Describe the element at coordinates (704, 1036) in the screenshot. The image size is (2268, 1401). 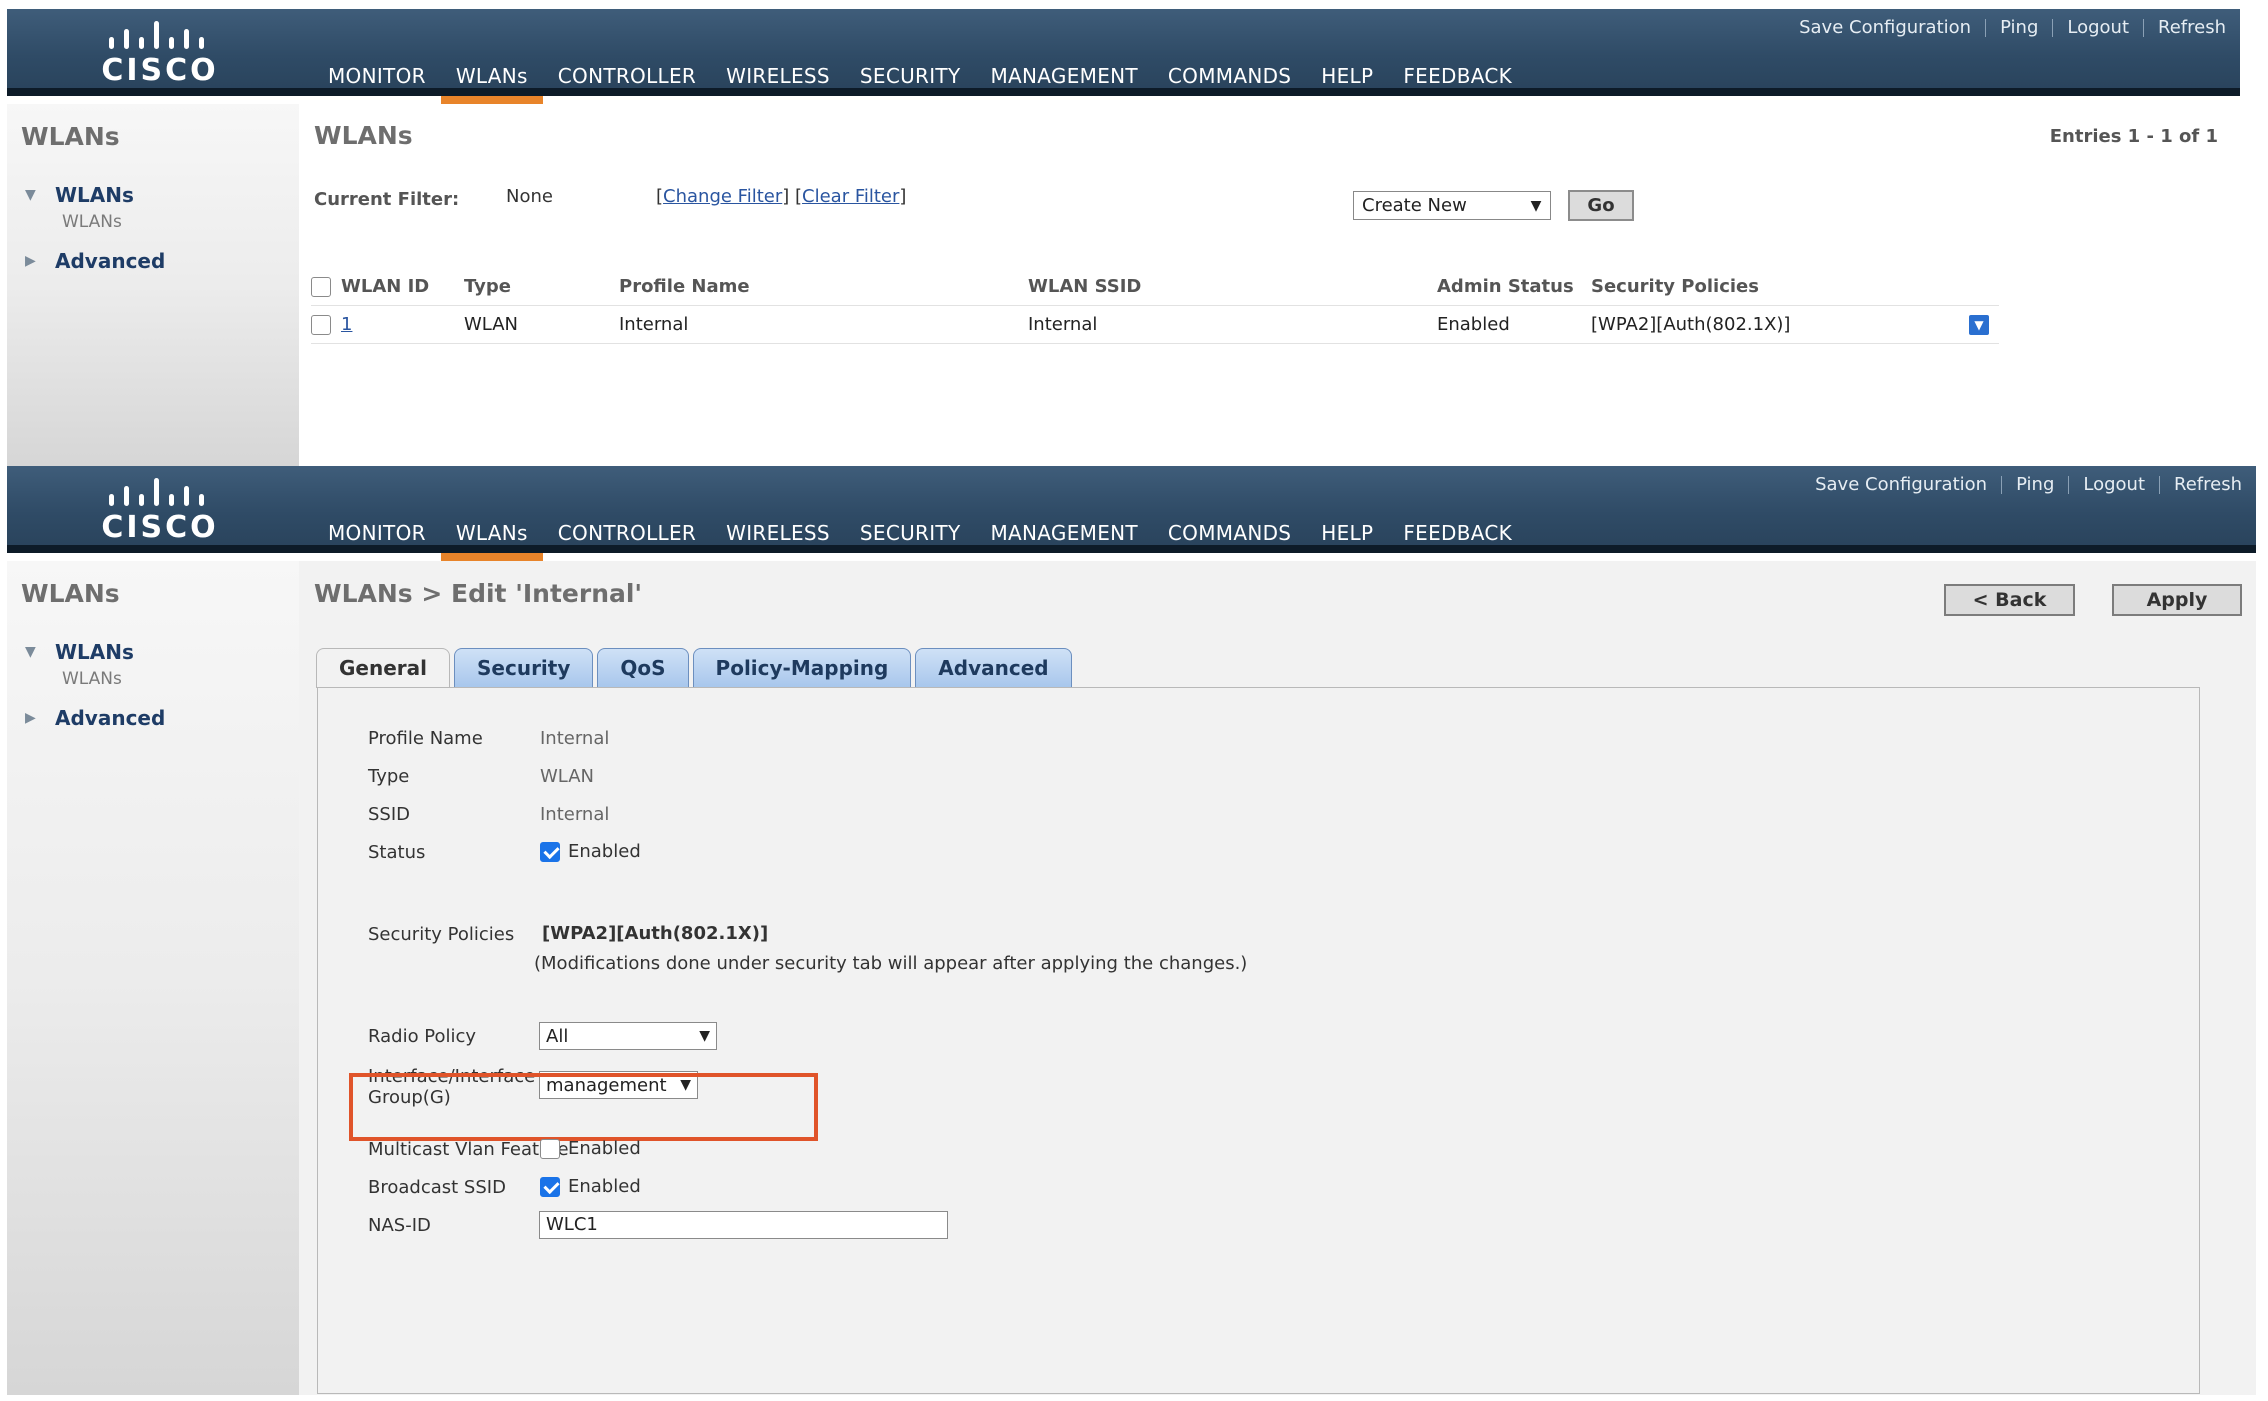
I see `chevron-down-icon: ▼` at that location.